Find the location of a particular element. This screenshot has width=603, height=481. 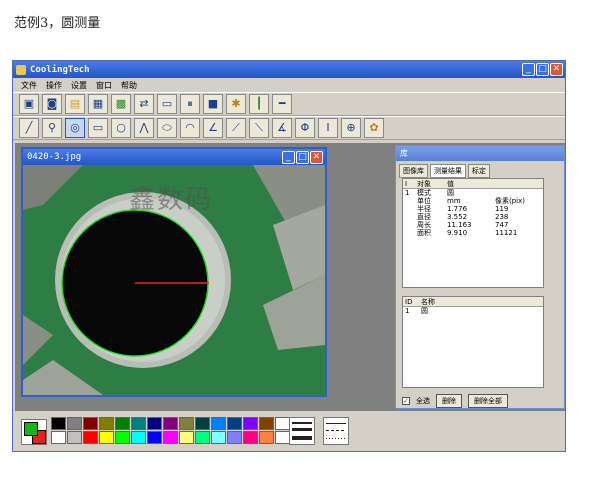

close-button: ✕ is located at coordinates (556, 69).